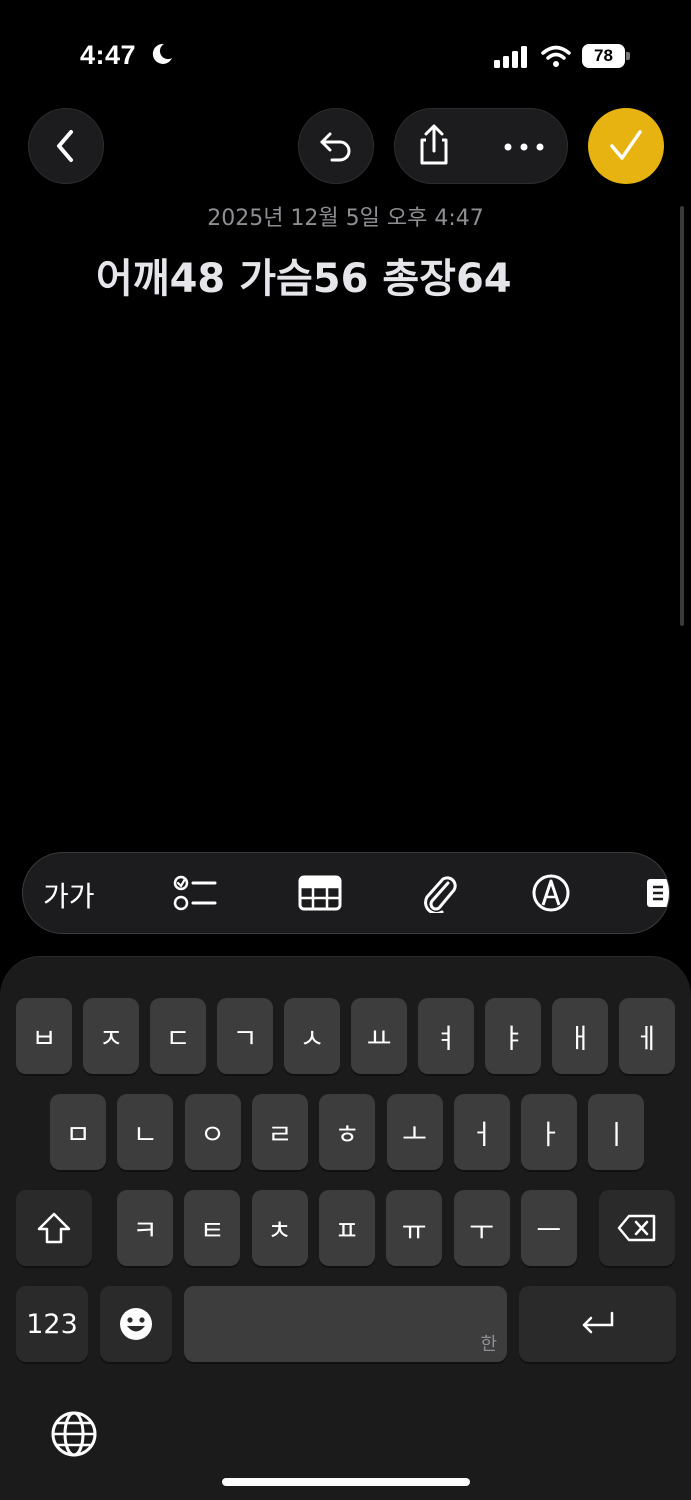 The width and height of the screenshot is (691, 1500). Describe the element at coordinates (446, 1036) in the screenshot. I see `key-ㅕ: ㅕ` at that location.